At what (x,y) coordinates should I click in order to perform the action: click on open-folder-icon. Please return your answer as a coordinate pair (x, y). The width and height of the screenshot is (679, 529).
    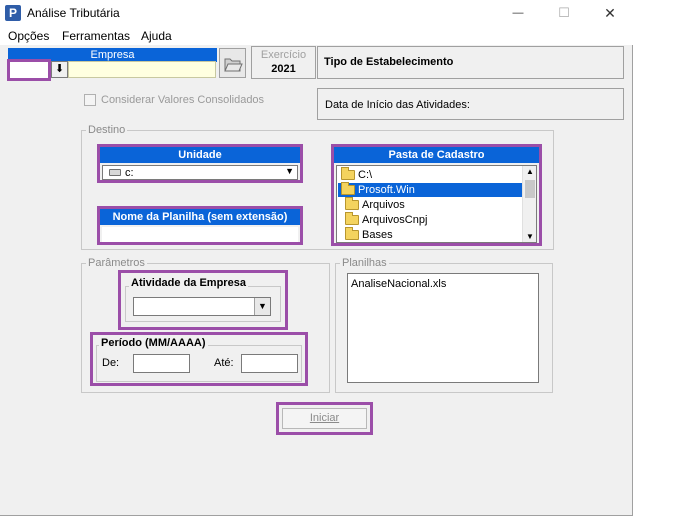
    Looking at the image, I should click on (233, 65).